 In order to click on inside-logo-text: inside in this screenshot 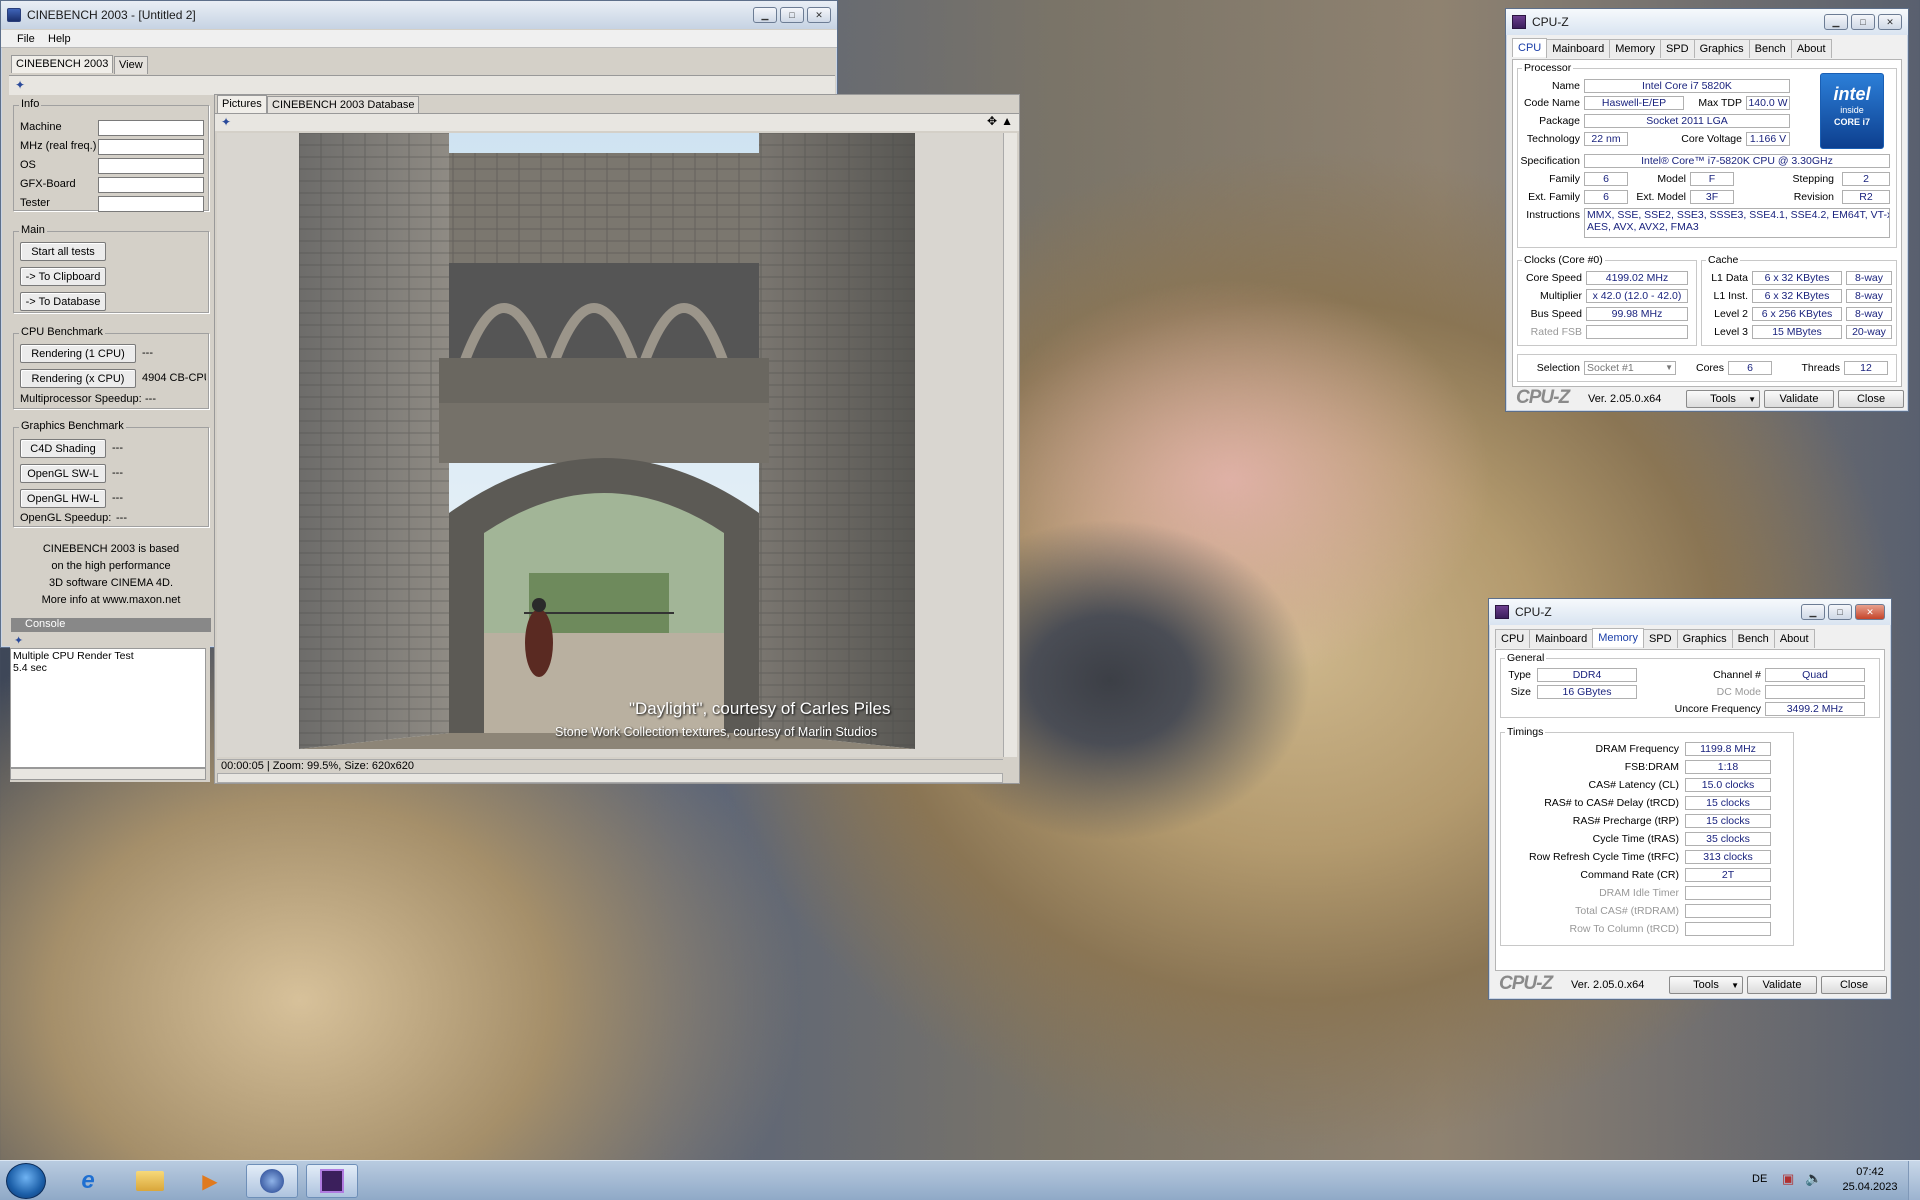, I will do `click(1852, 110)`.